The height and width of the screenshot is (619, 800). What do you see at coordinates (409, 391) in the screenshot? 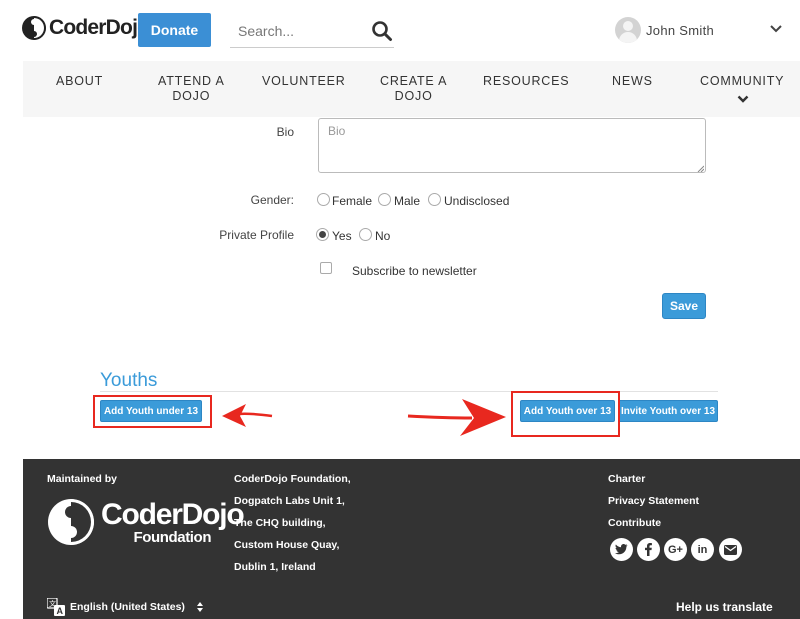
I see `divider` at bounding box center [409, 391].